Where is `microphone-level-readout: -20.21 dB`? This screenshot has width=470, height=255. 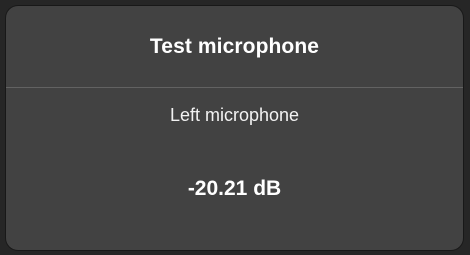 microphone-level-readout: -20.21 dB is located at coordinates (234, 188).